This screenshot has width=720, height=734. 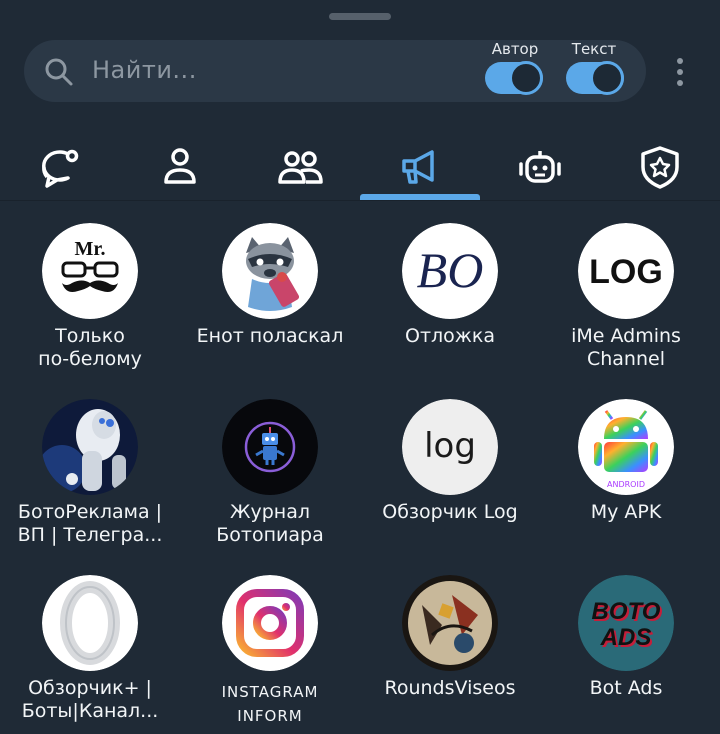 I want to click on channel-item: BOTO BOTO ADS ADS Bot Ads, so click(x=626, y=653).